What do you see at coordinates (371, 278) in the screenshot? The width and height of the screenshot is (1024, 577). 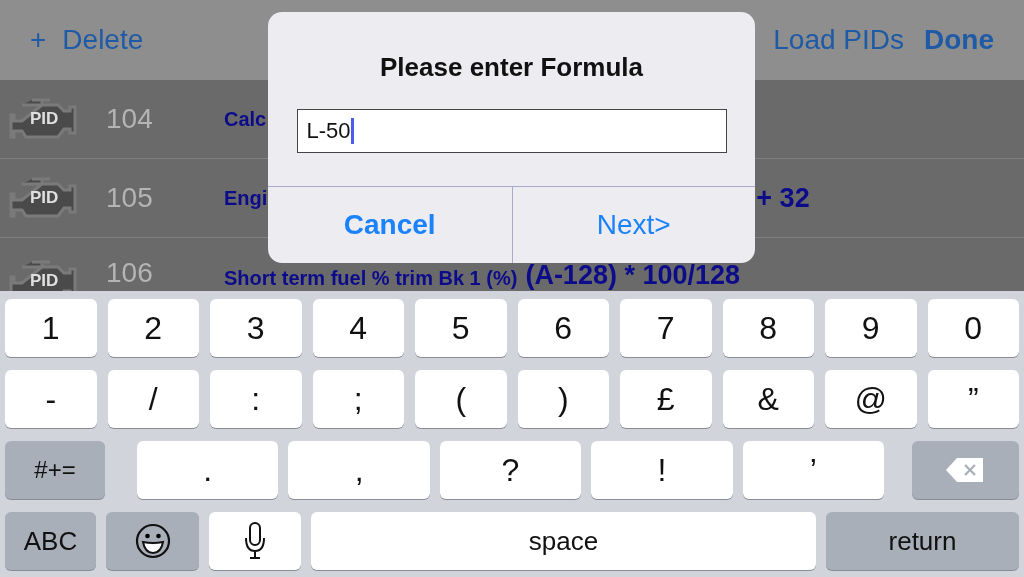 I see `pid-name: Short term fuel % trim Bk 1 (%)` at bounding box center [371, 278].